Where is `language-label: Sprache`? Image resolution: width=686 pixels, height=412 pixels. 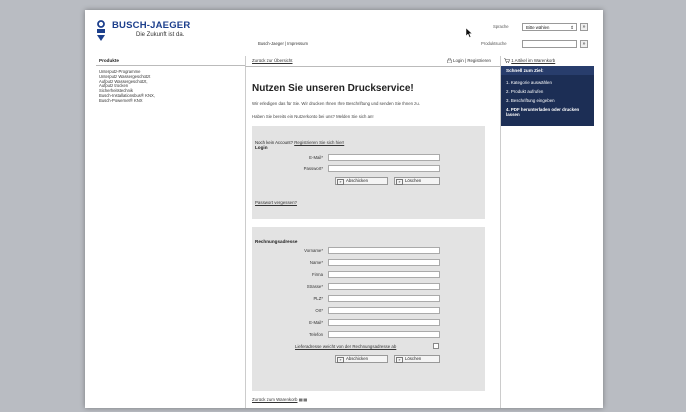
language-label: Sprache is located at coordinates (501, 26).